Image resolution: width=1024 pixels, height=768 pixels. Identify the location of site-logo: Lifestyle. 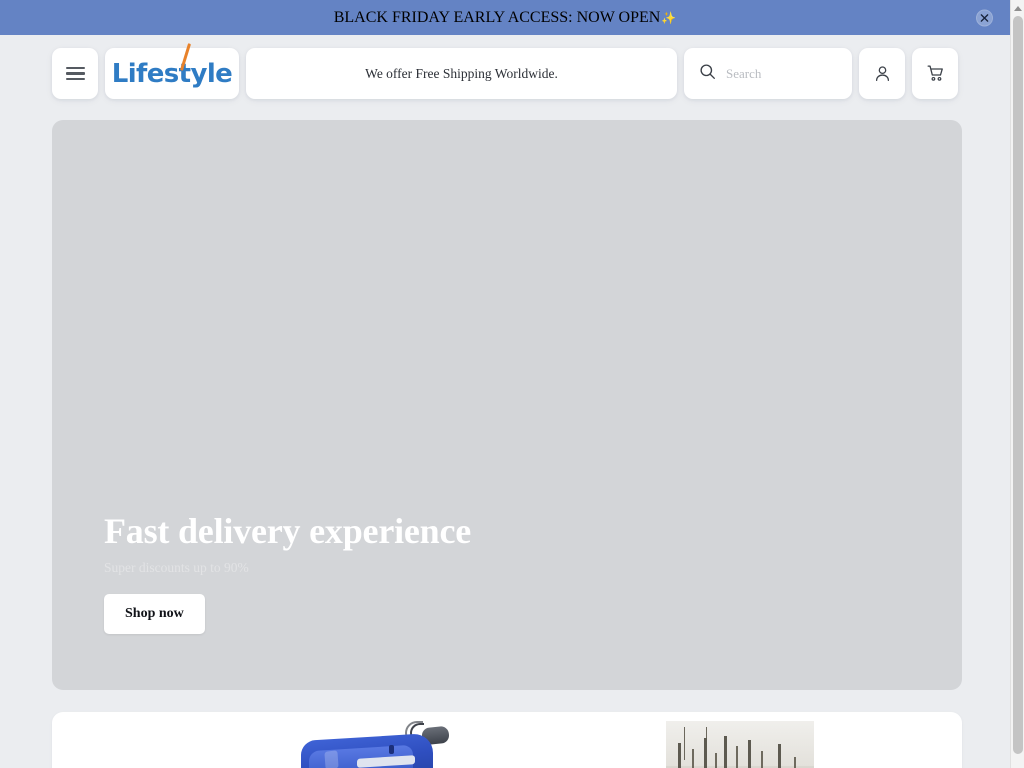
(172, 71).